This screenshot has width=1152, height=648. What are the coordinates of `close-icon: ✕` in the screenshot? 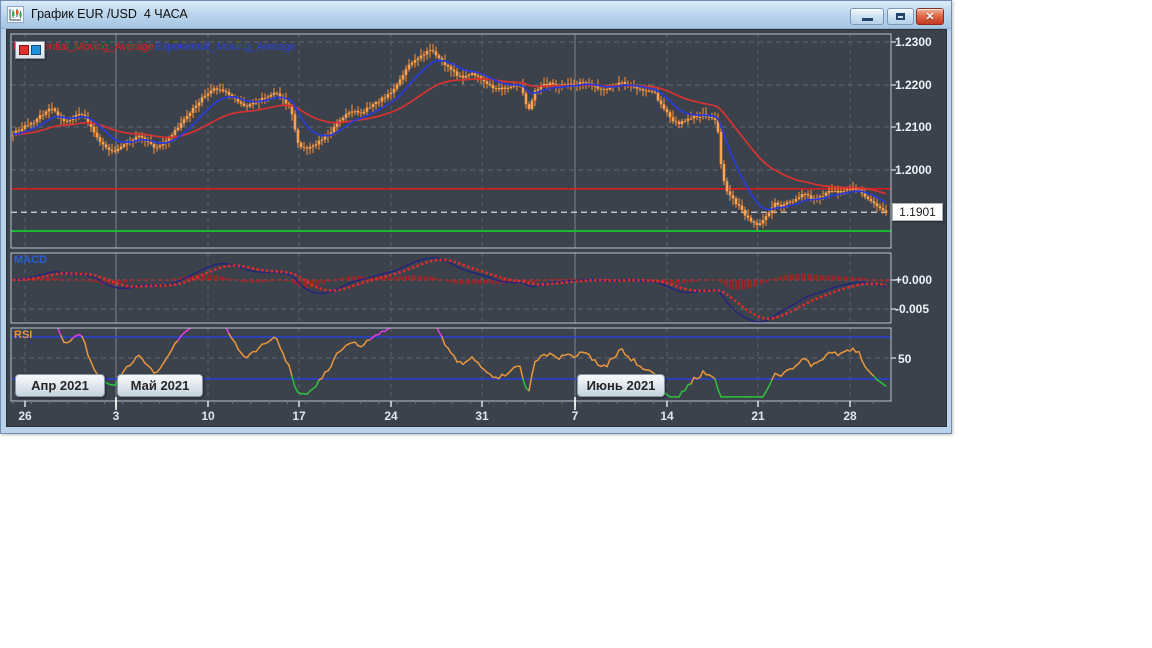 It's located at (930, 17).